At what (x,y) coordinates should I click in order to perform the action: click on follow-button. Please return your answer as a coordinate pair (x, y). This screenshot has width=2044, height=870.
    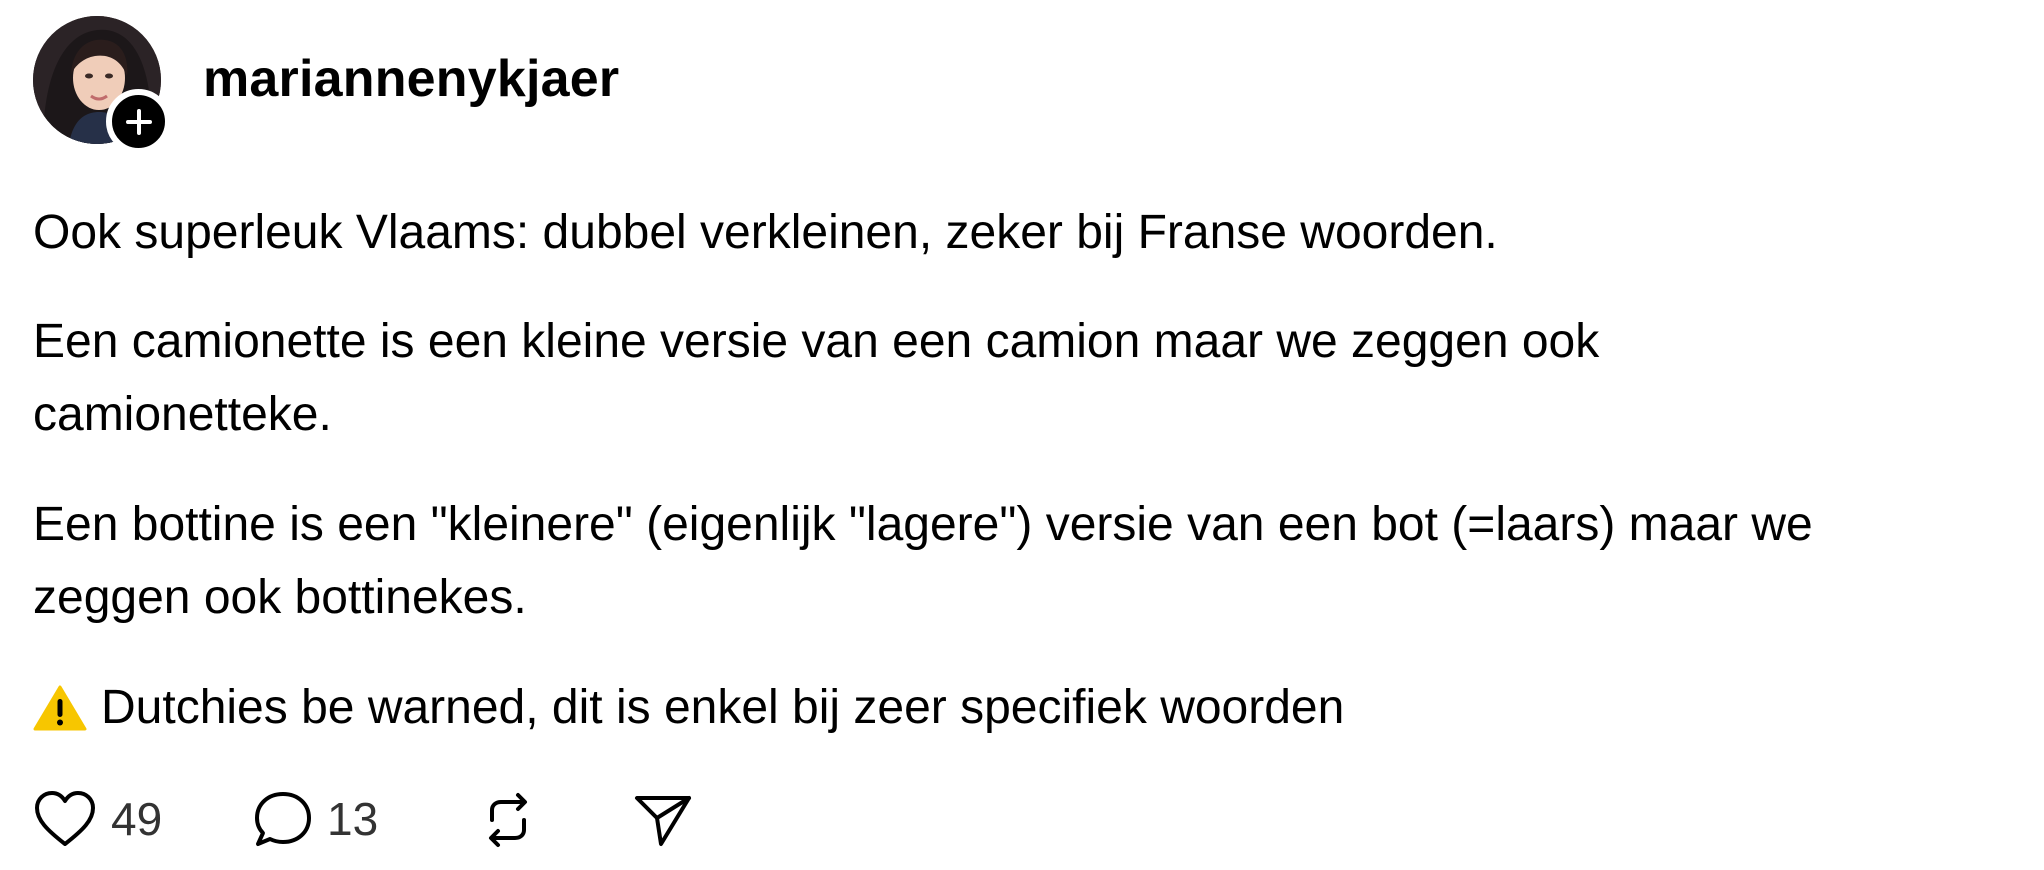
    Looking at the image, I should click on (138, 121).